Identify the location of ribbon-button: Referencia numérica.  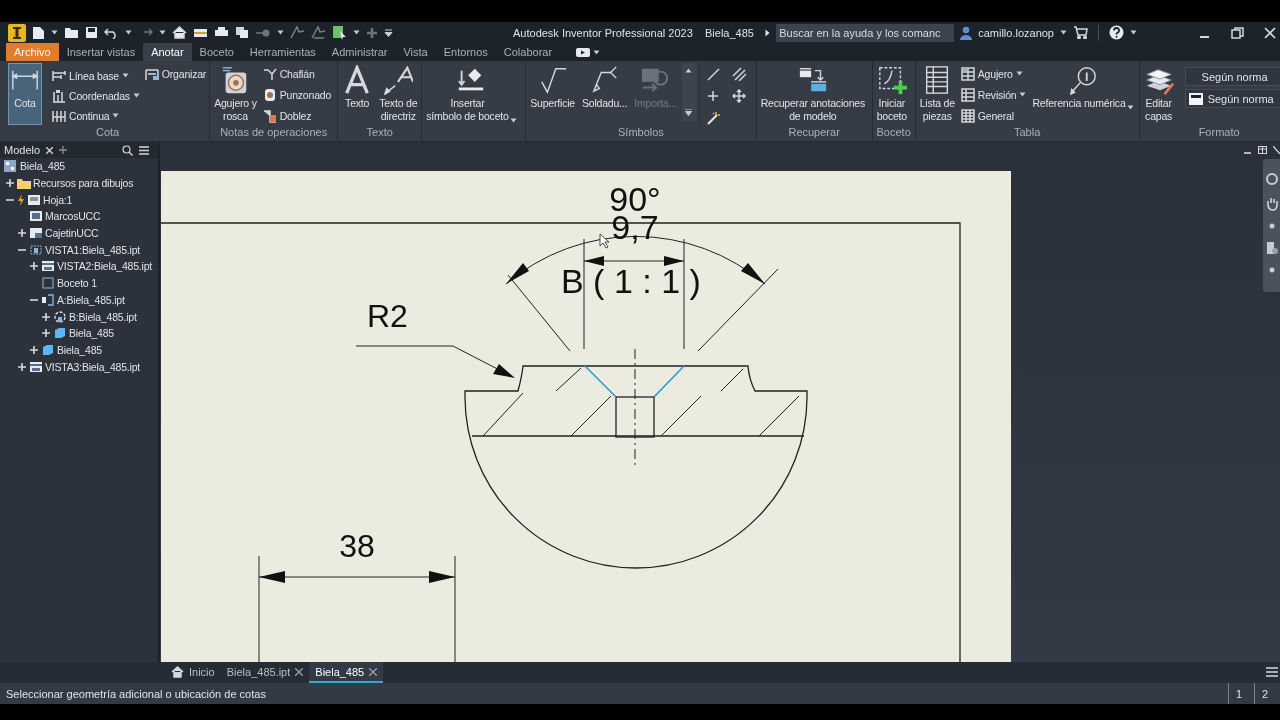
(1083, 94).